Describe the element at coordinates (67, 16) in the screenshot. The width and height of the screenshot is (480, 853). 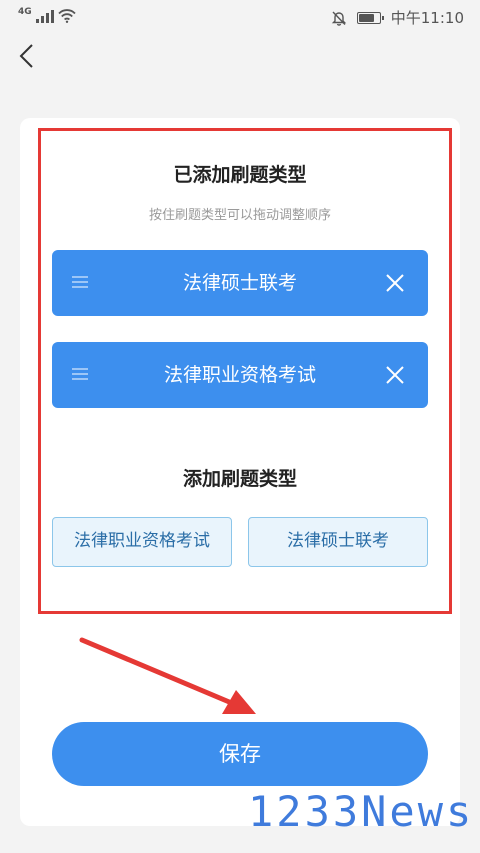
I see `wifi-icon` at that location.